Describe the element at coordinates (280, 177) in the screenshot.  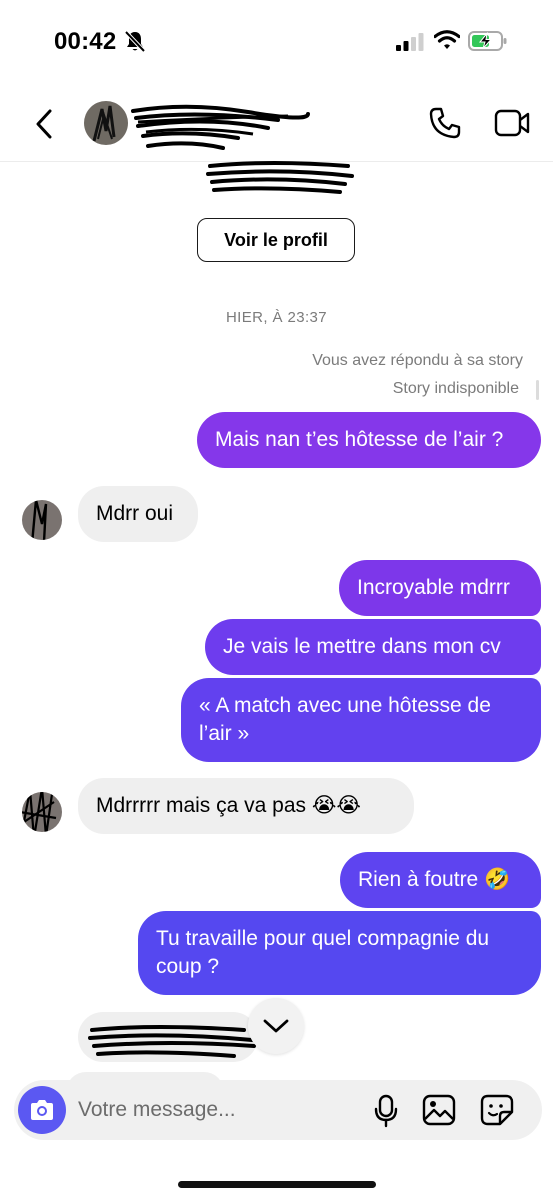
I see `profile-info-scribble` at that location.